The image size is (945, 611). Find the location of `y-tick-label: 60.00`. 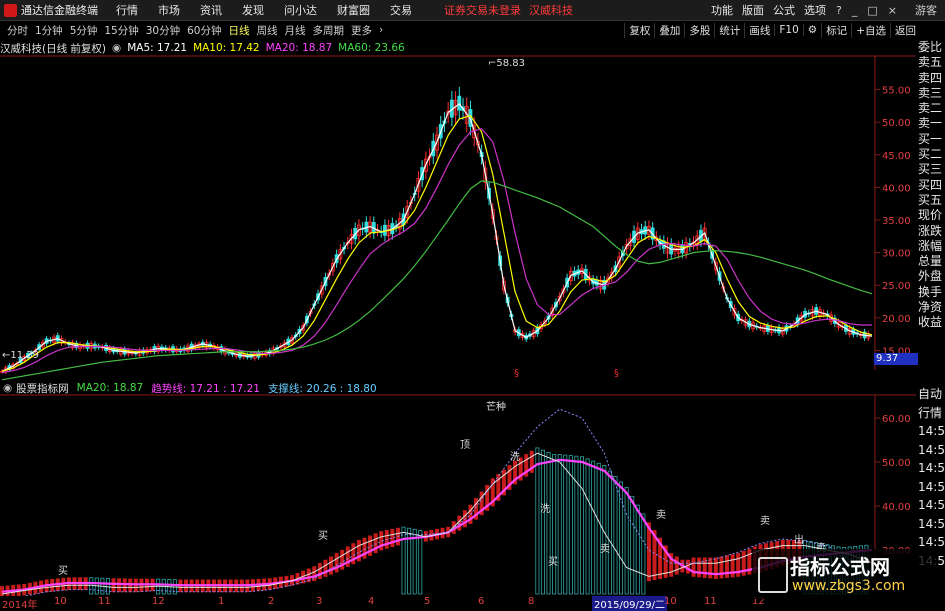

y-tick-label: 60.00 is located at coordinates (896, 419).